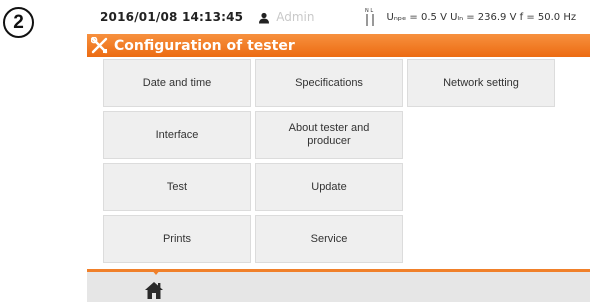 The image size is (590, 302). Describe the element at coordinates (329, 83) in the screenshot. I see `specifications-button: Specifications` at that location.